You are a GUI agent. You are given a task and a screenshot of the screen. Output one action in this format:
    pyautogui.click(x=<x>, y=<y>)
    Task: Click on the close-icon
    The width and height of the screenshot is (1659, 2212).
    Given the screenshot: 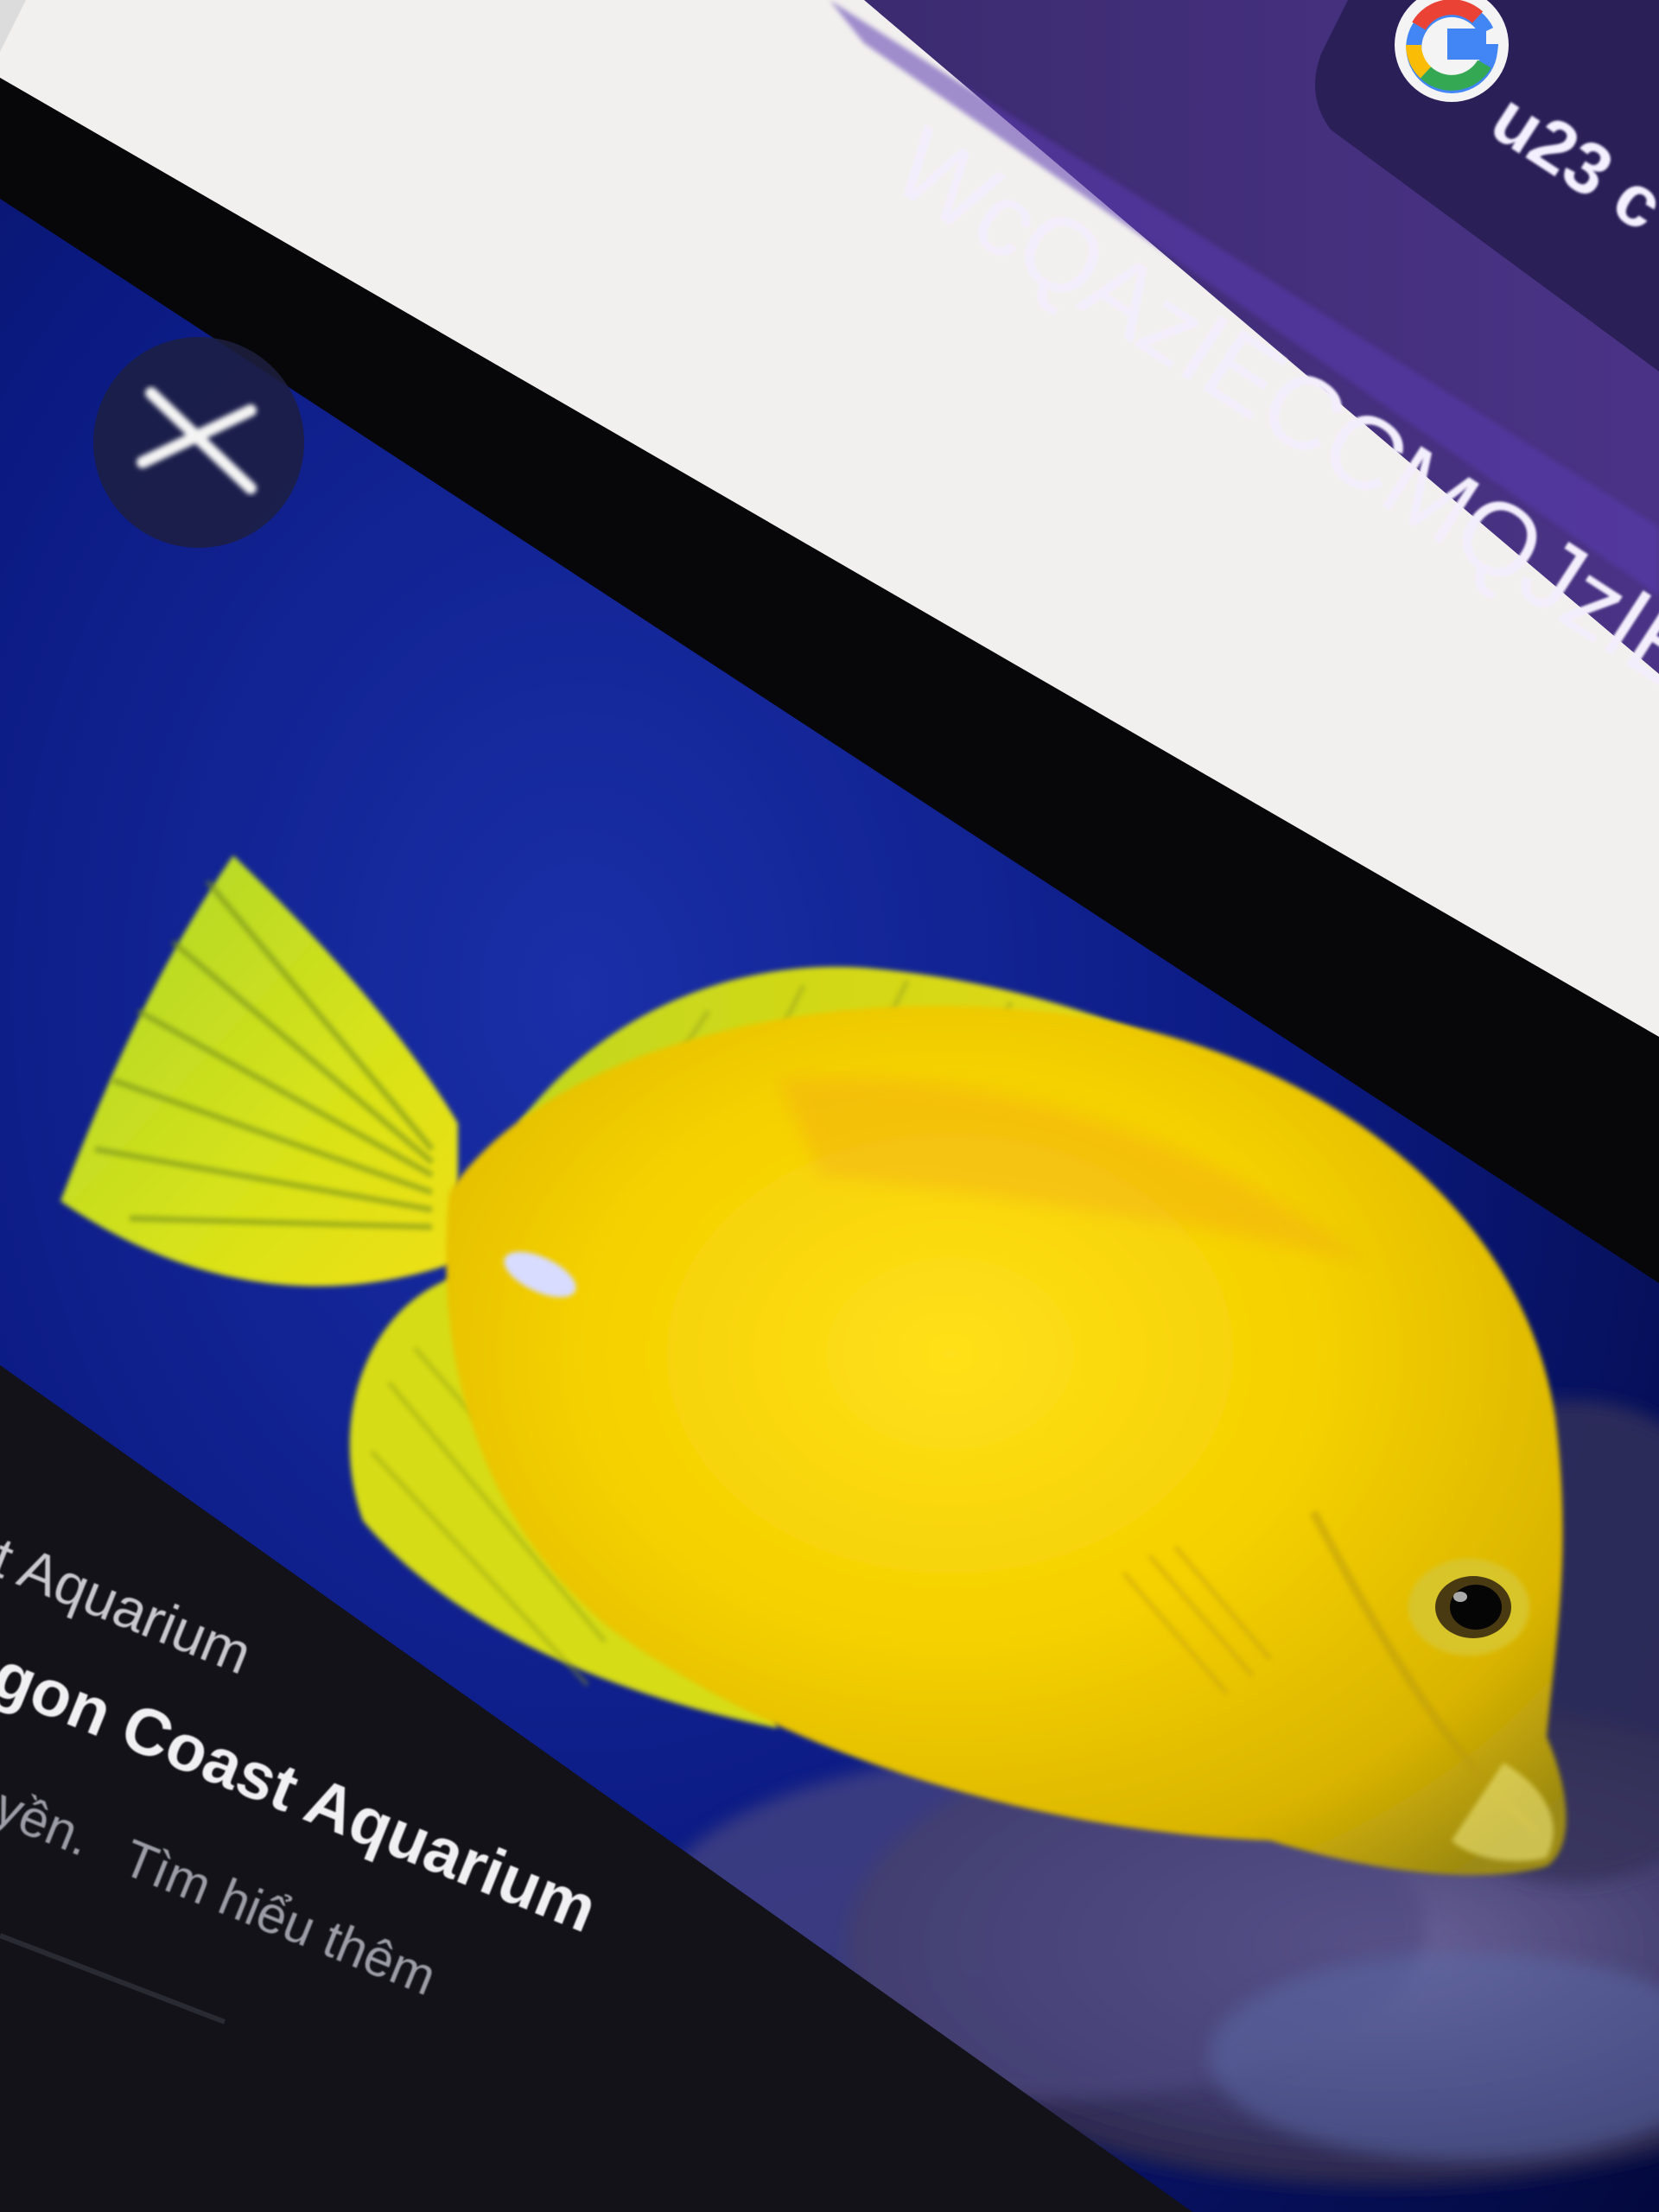 What is the action you would take?
    pyautogui.click(x=198, y=442)
    